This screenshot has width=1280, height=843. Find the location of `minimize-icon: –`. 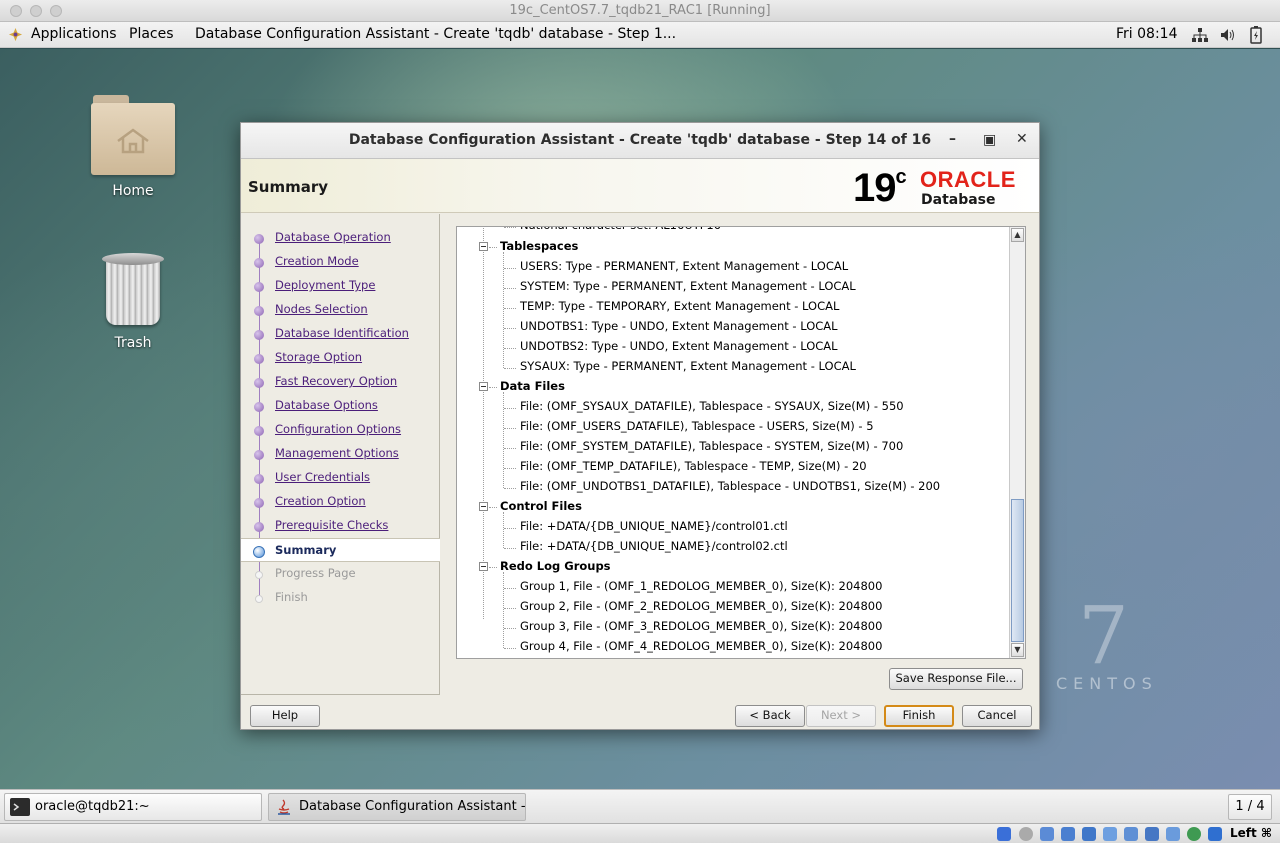

minimize-icon: – is located at coordinates (952, 139).